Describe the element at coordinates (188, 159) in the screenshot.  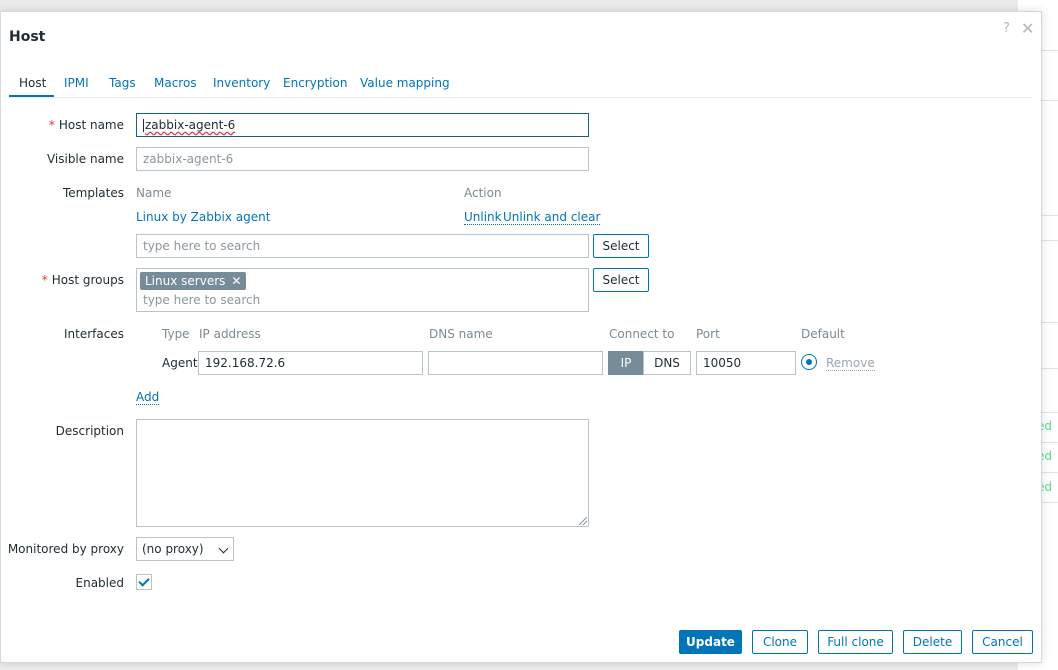
I see `visible-name-placeholder: zabbix-agent-6` at that location.